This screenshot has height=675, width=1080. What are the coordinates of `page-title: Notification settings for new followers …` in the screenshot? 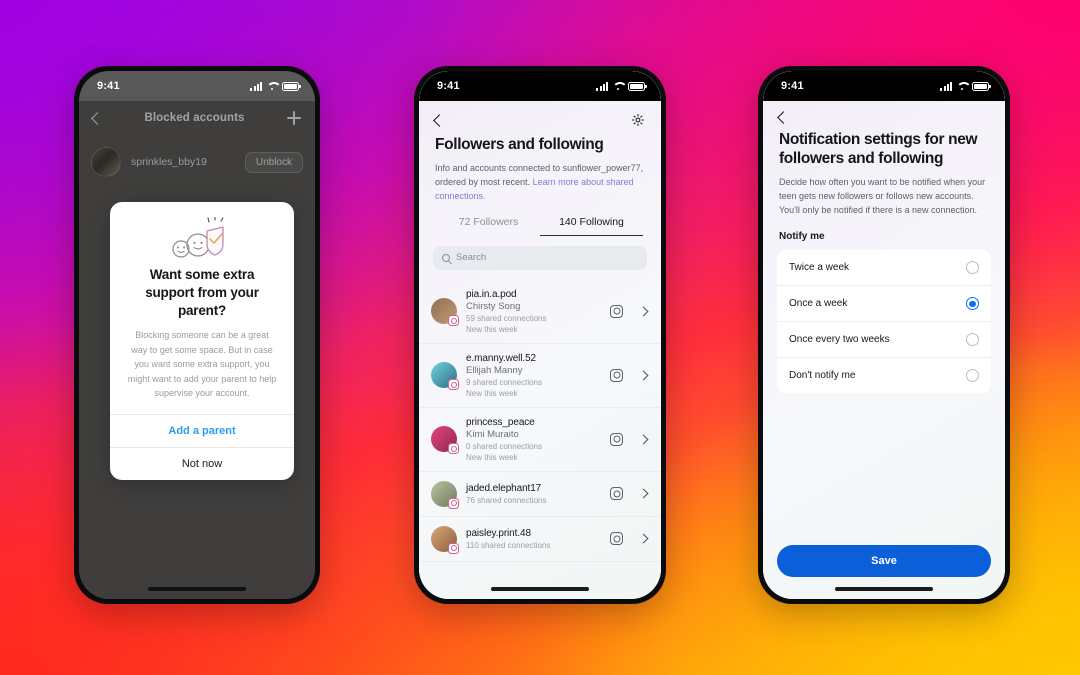 It's located at (878, 149).